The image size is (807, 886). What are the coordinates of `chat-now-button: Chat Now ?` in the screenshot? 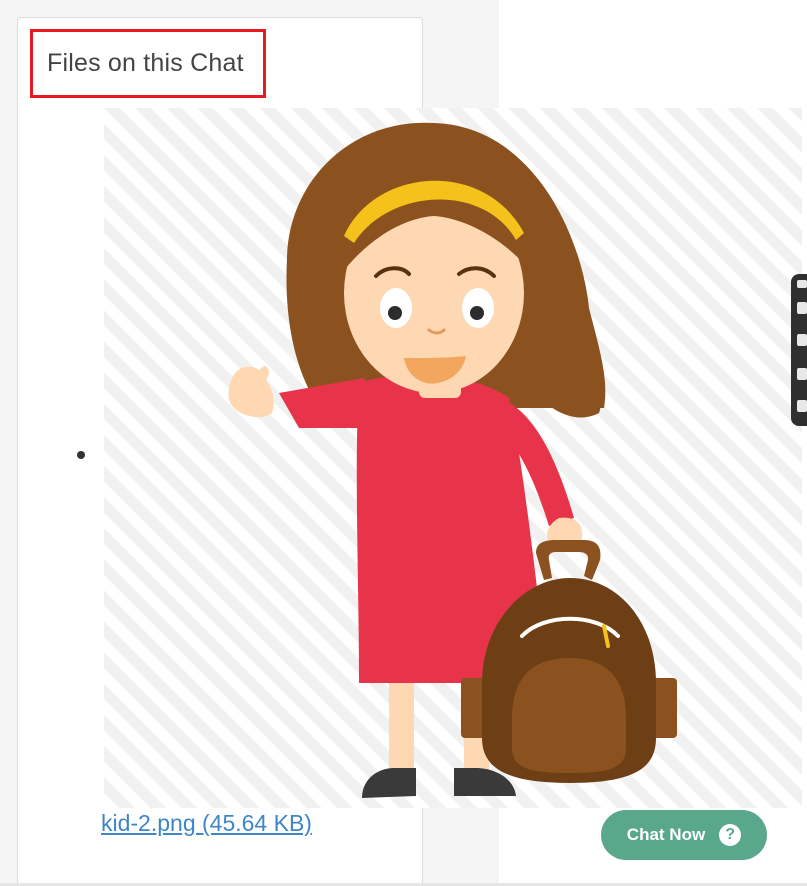 It's located at (684, 835).